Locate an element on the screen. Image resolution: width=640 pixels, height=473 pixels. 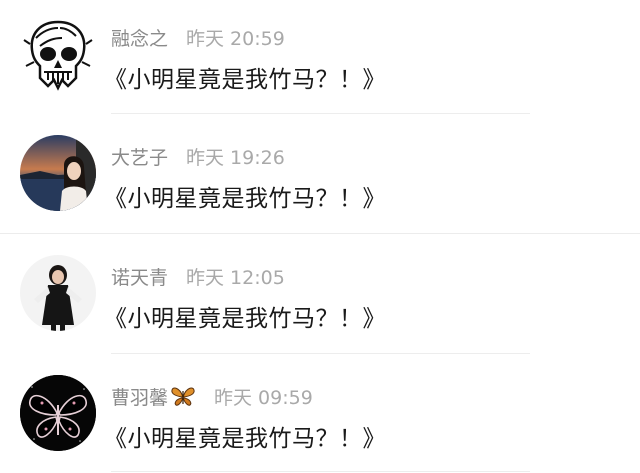
timestamp: 昨天 20:59 is located at coordinates (235, 38).